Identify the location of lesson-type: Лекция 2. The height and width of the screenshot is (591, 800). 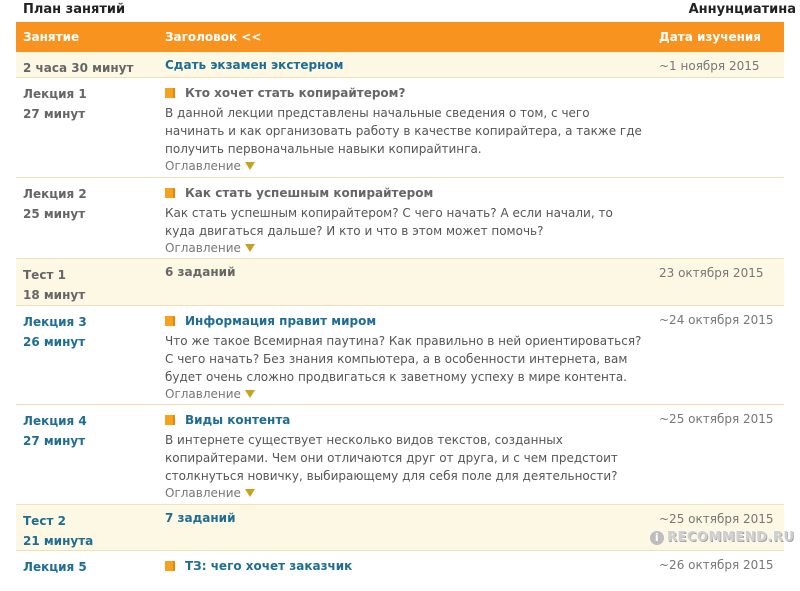
(55, 194).